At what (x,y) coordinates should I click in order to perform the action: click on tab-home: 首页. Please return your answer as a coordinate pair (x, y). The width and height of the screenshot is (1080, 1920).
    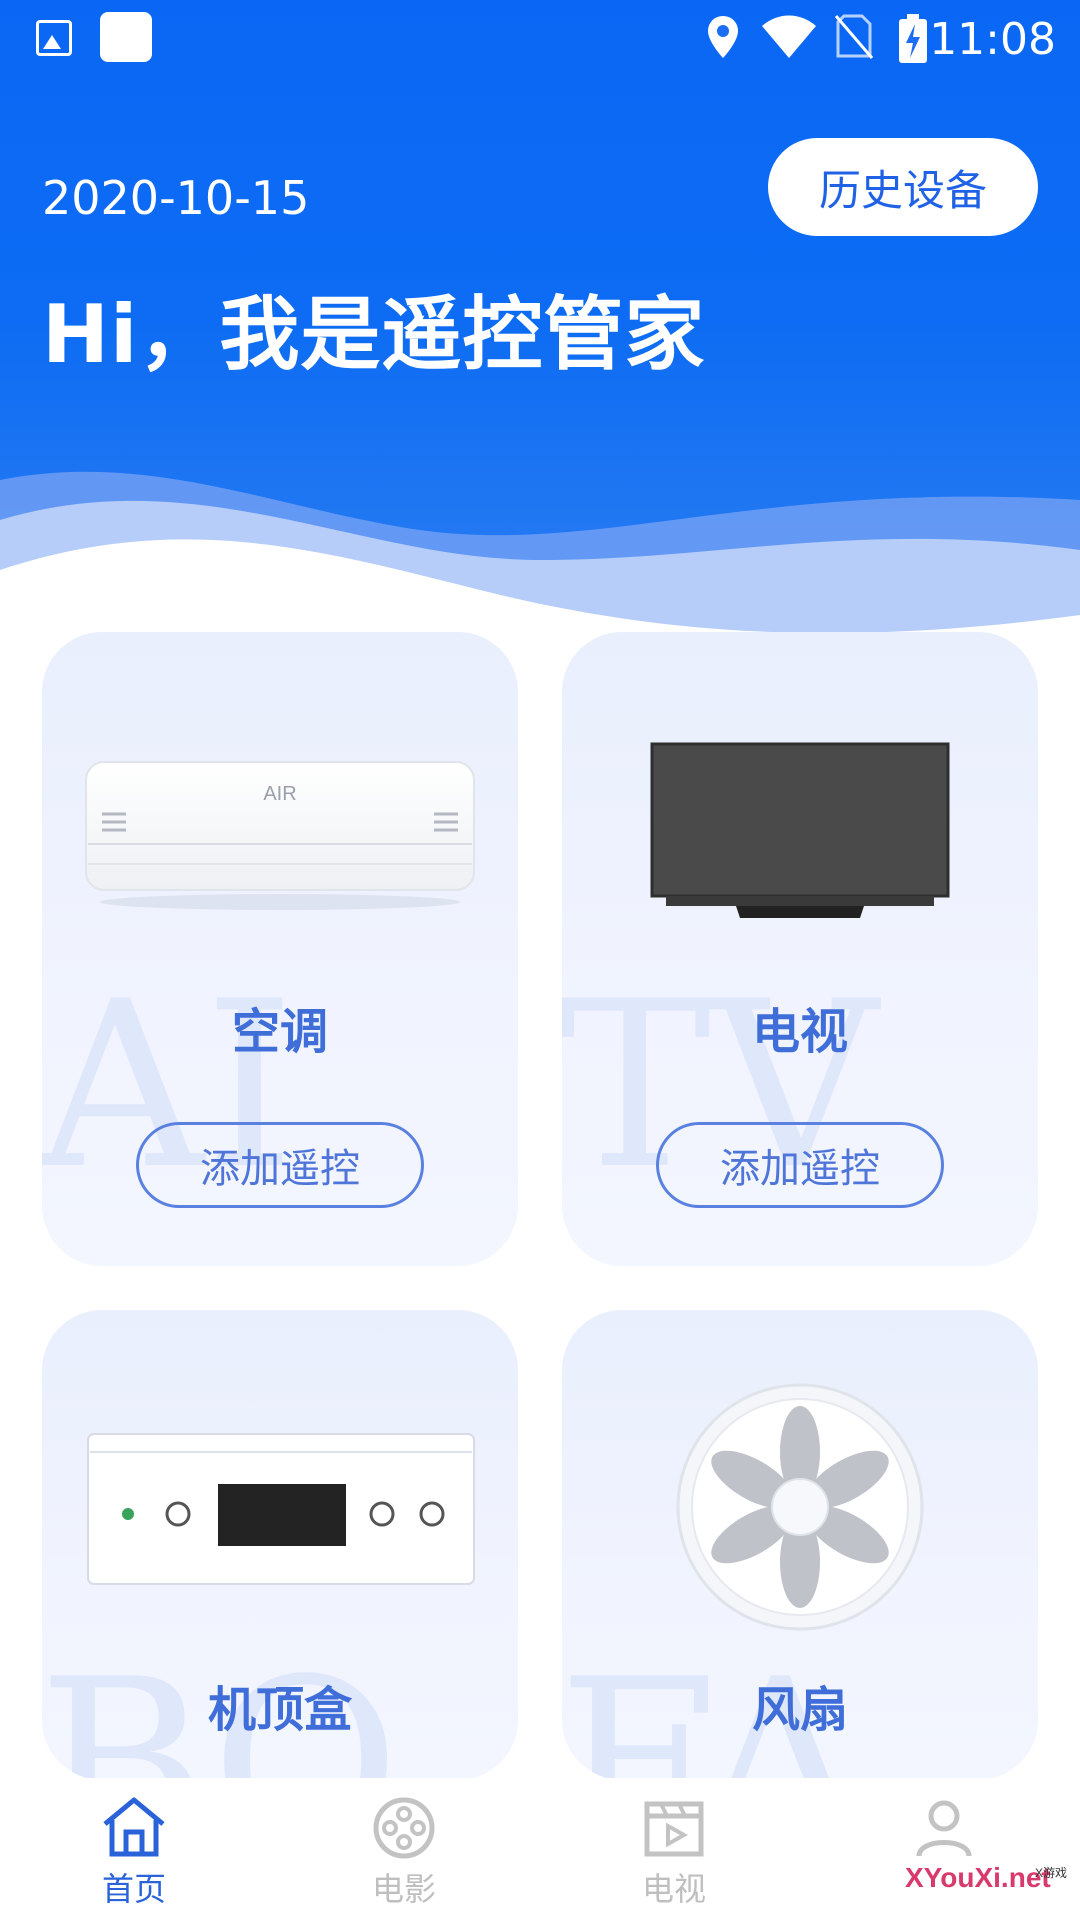
    Looking at the image, I should click on (134, 1849).